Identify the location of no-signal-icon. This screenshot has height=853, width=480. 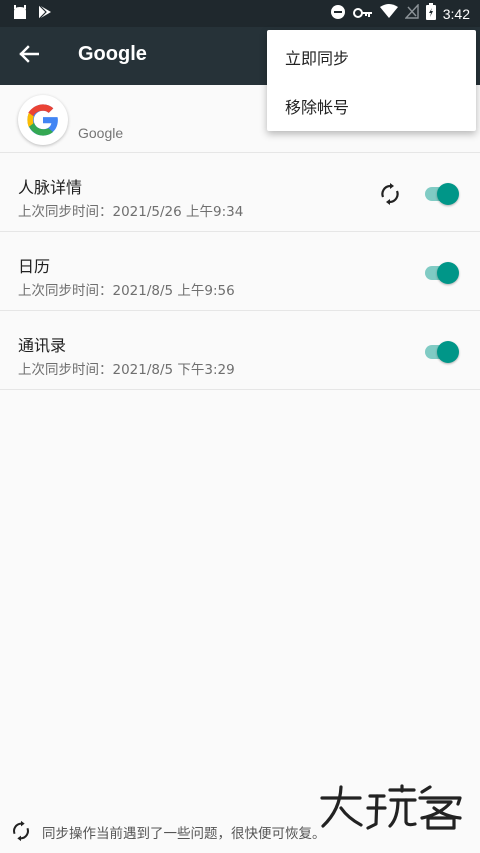
(411, 13).